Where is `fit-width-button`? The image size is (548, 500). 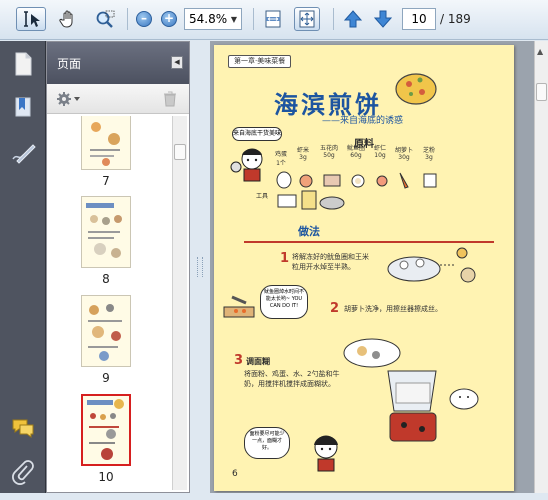
fit-width-button is located at coordinates (273, 19).